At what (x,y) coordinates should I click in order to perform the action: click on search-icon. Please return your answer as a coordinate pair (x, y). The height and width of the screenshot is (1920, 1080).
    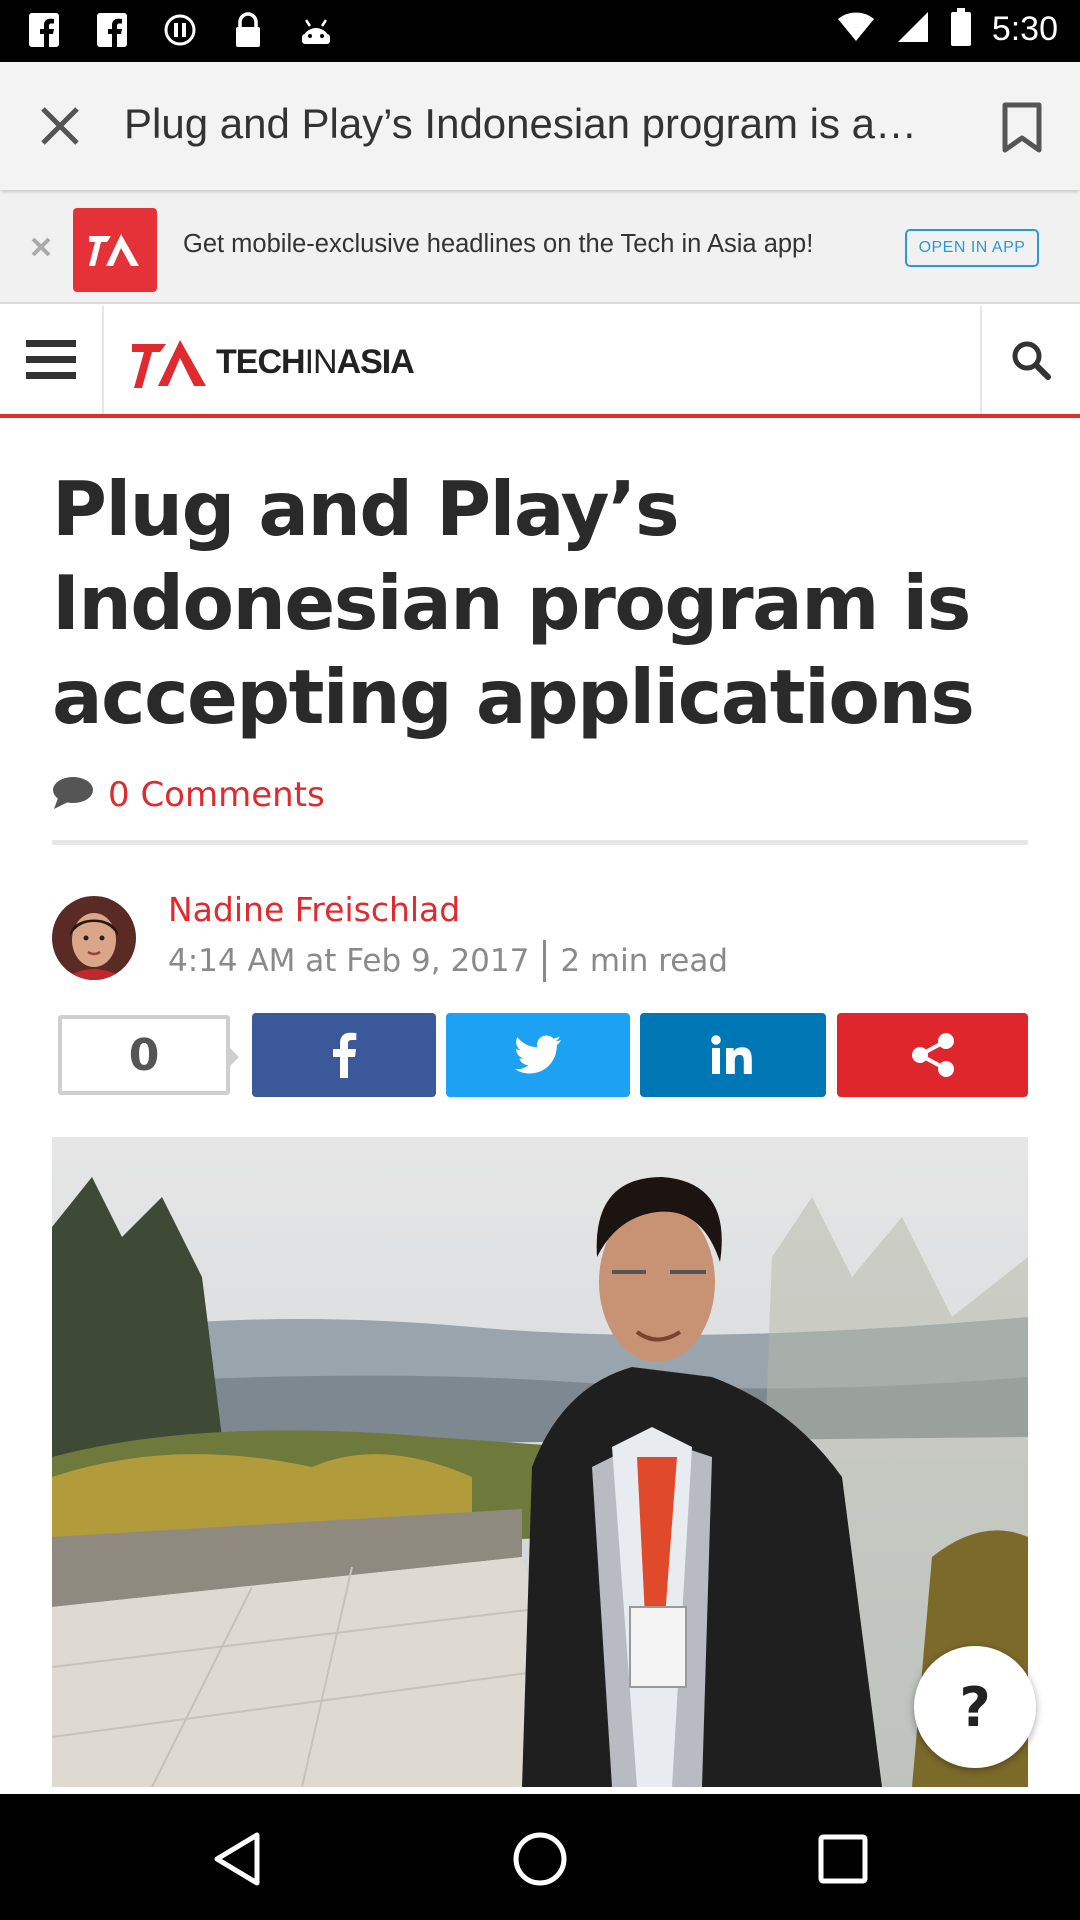
    Looking at the image, I should click on (1030, 360).